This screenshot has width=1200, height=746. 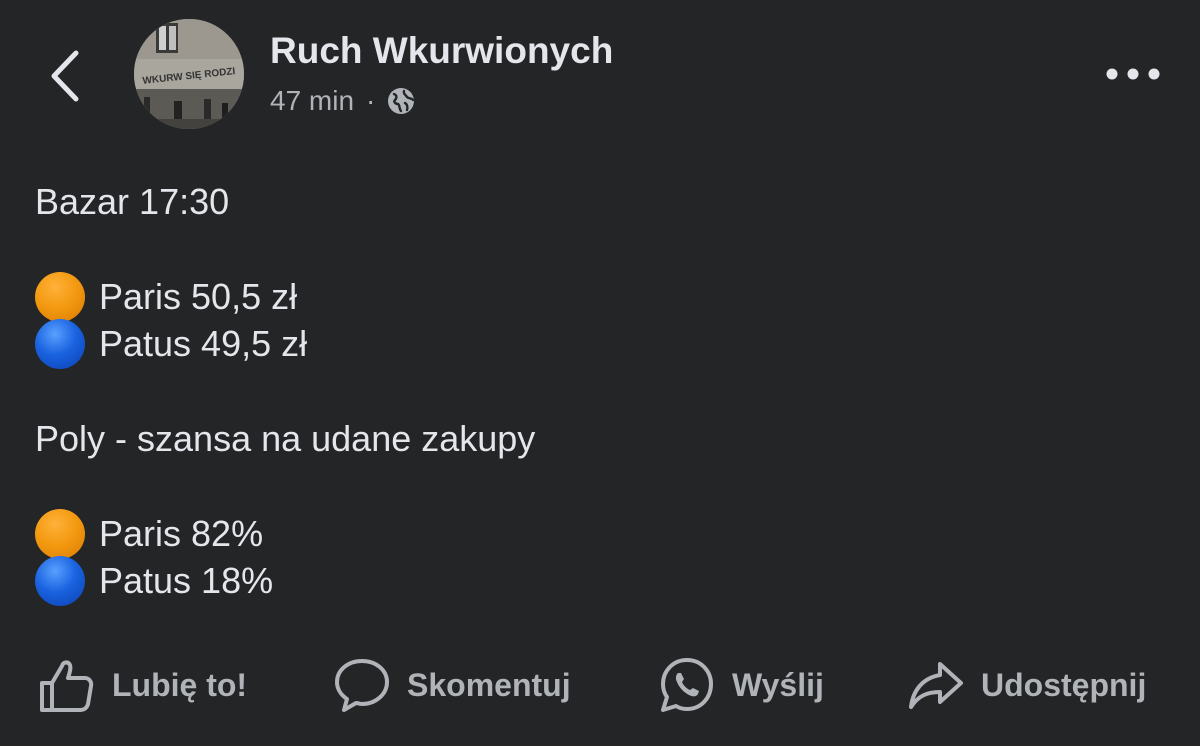 What do you see at coordinates (132, 201) in the screenshot?
I see `post-text-line: Bazar 17:30` at bounding box center [132, 201].